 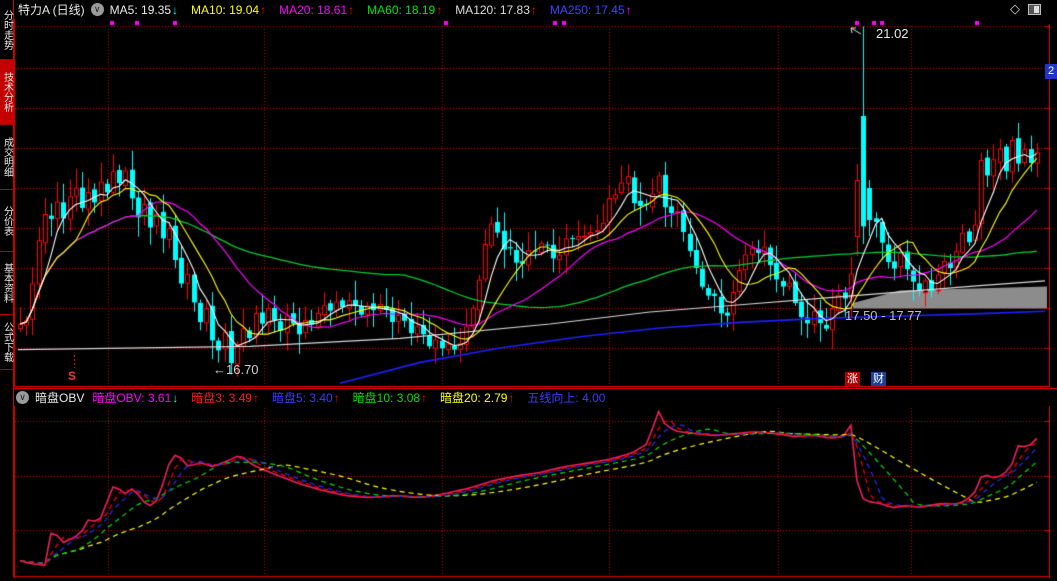 What do you see at coordinates (1051, 71) in the screenshot?
I see `right-axis-badge: 2` at bounding box center [1051, 71].